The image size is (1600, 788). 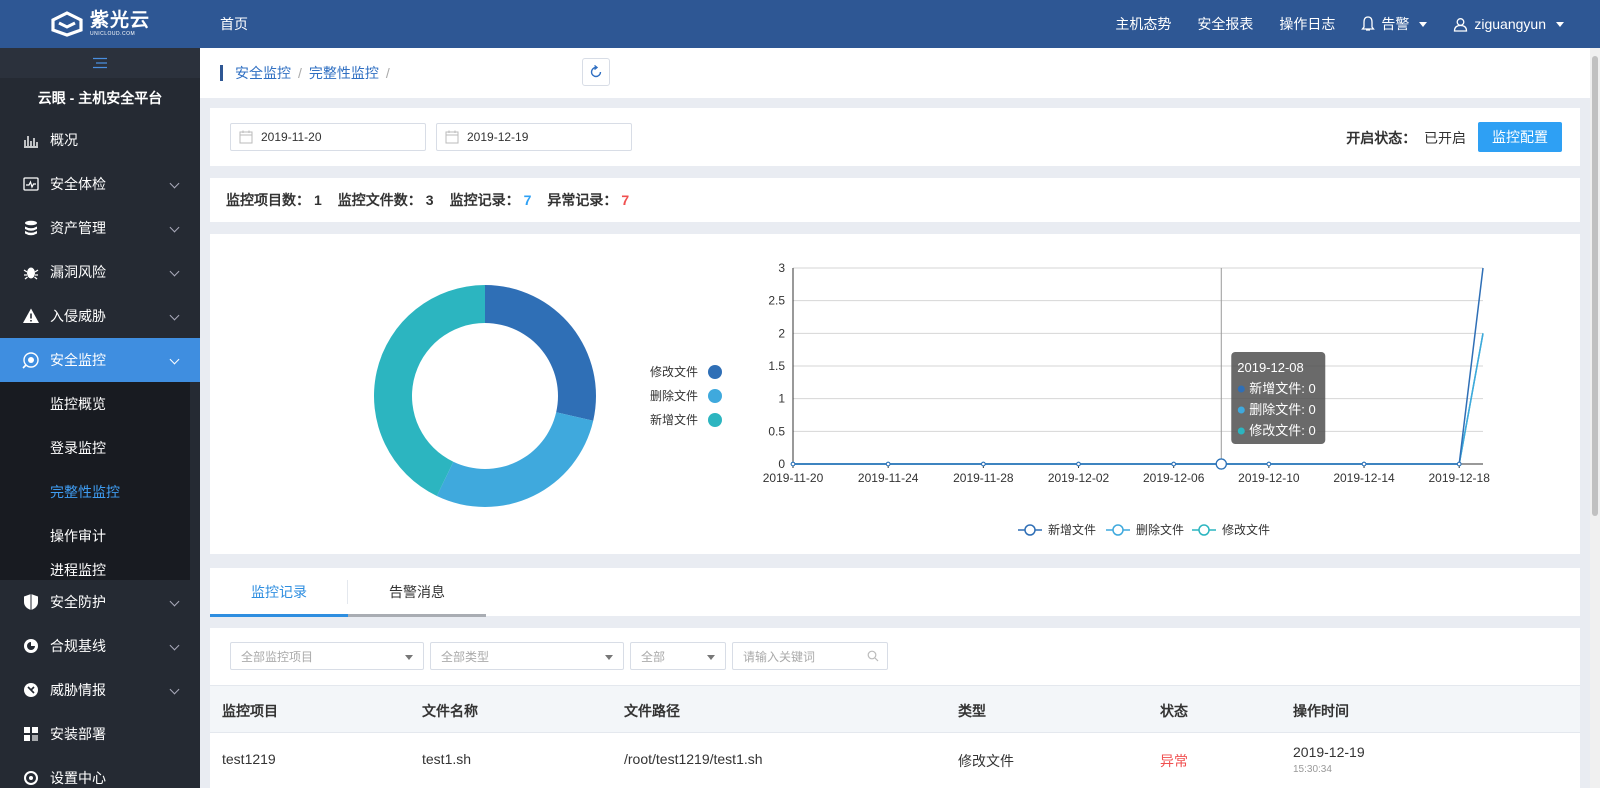 I want to click on sidebar-item-label: 概况, so click(x=64, y=140).